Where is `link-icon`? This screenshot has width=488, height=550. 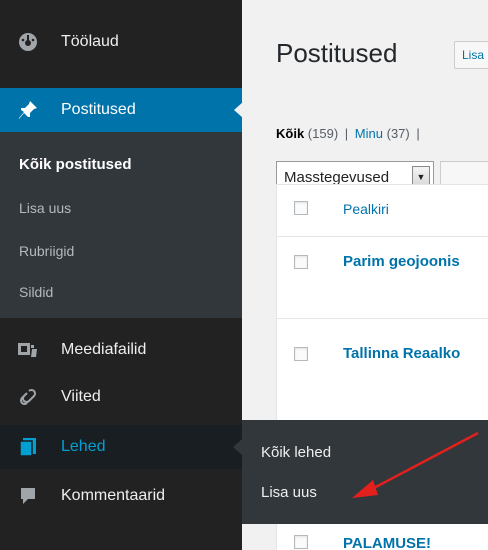
link-icon is located at coordinates (28, 397).